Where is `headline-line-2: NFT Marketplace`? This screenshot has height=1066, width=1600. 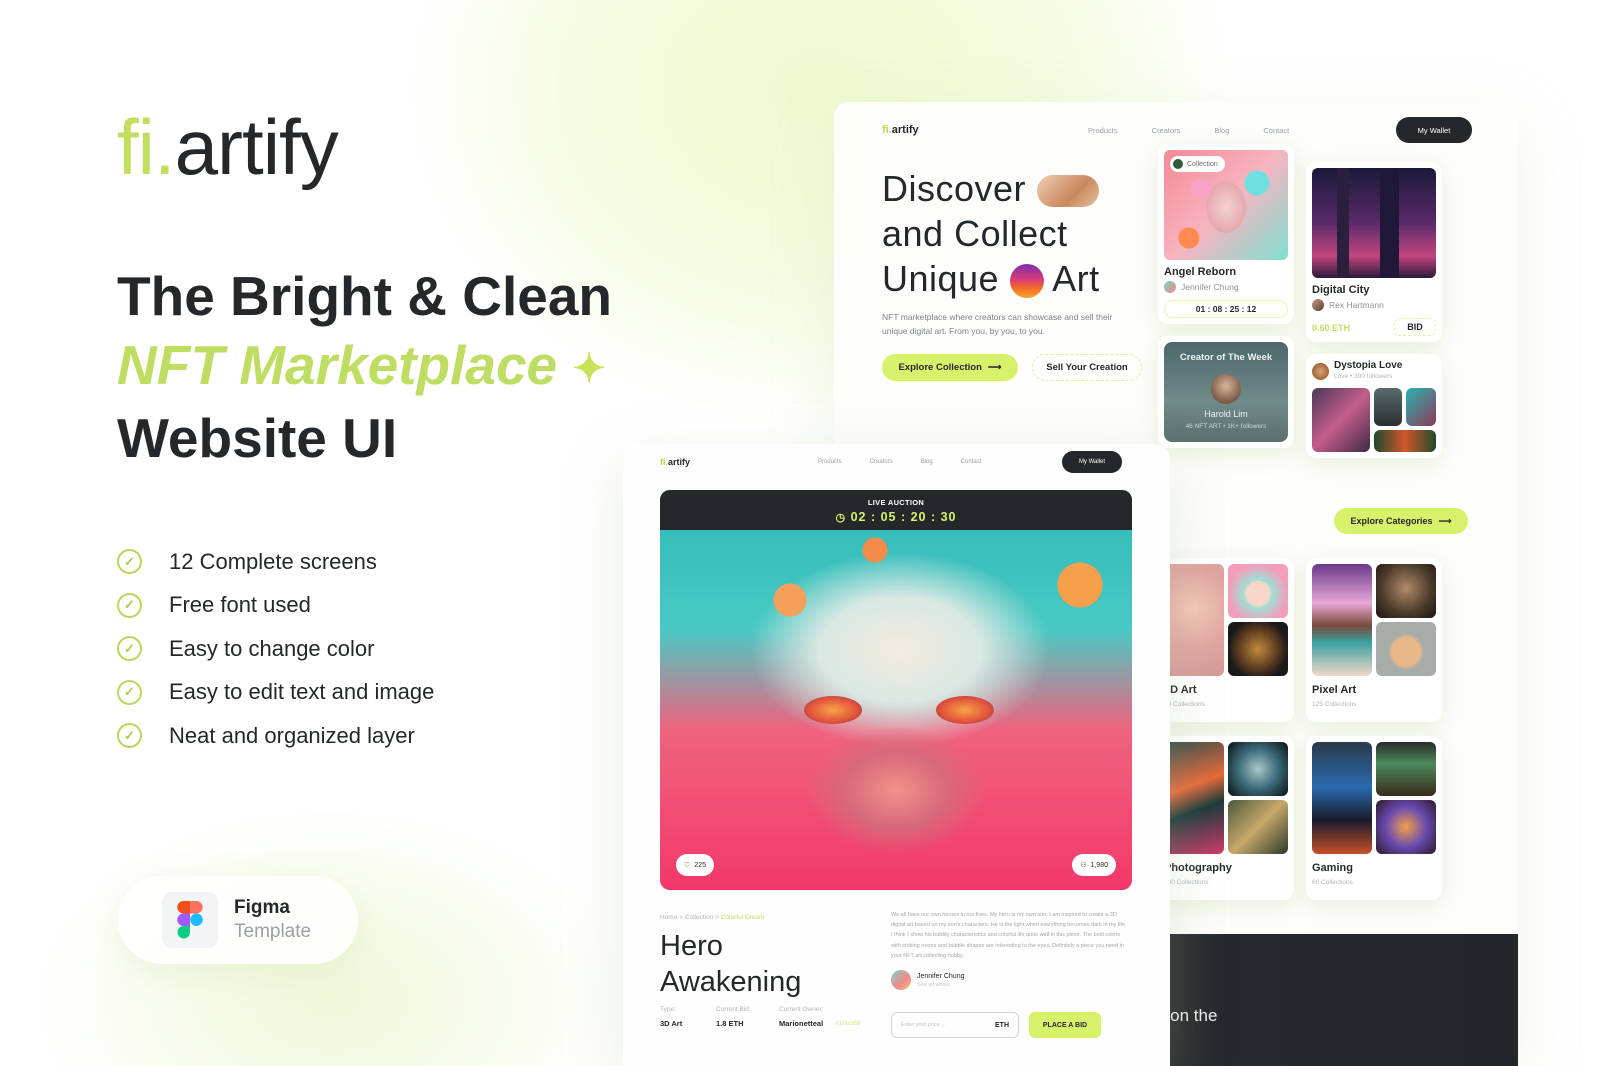
headline-line-2: NFT Marketplace is located at coordinates (337, 365).